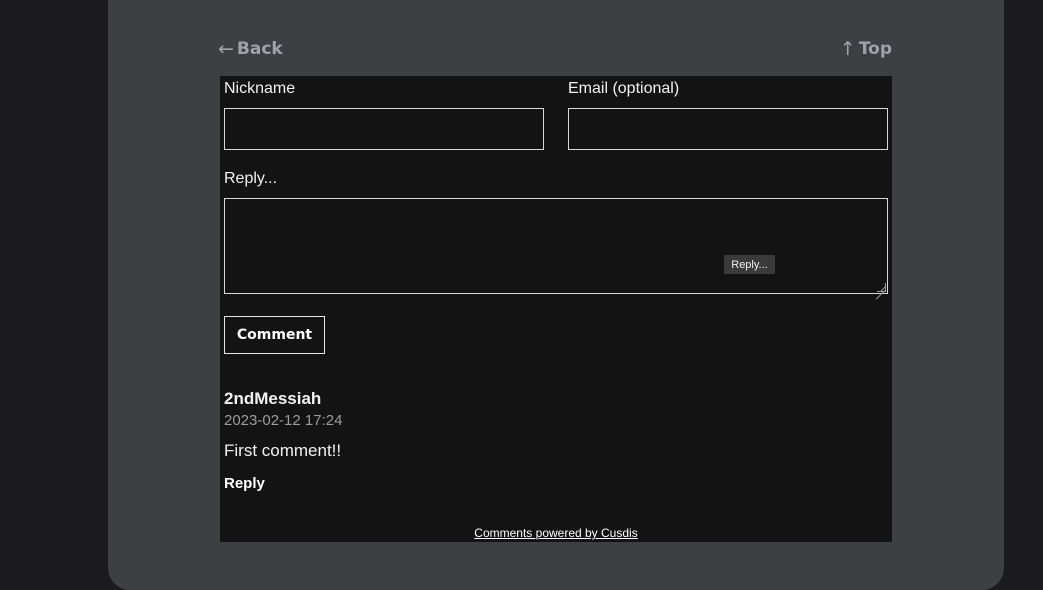 The image size is (1043, 590). What do you see at coordinates (624, 88) in the screenshot?
I see `email-label: Email (optional)` at bounding box center [624, 88].